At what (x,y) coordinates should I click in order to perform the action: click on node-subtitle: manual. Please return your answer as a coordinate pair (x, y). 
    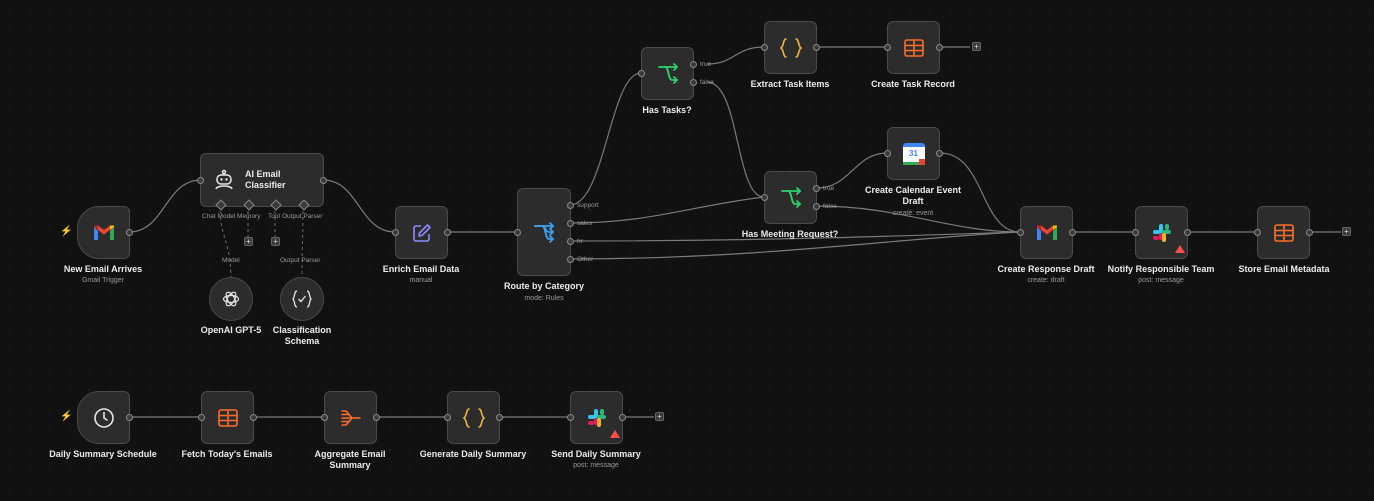
    Looking at the image, I should click on (421, 280).